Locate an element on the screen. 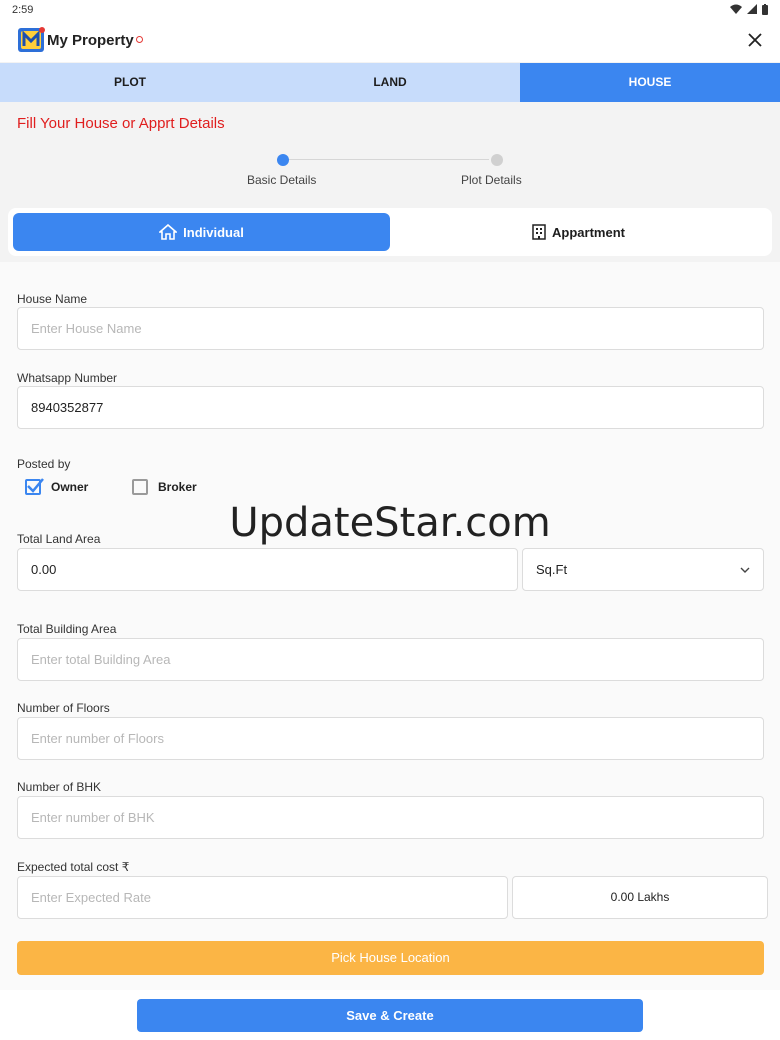 This screenshot has height=1040, width=780. status-icons is located at coordinates (748, 9).